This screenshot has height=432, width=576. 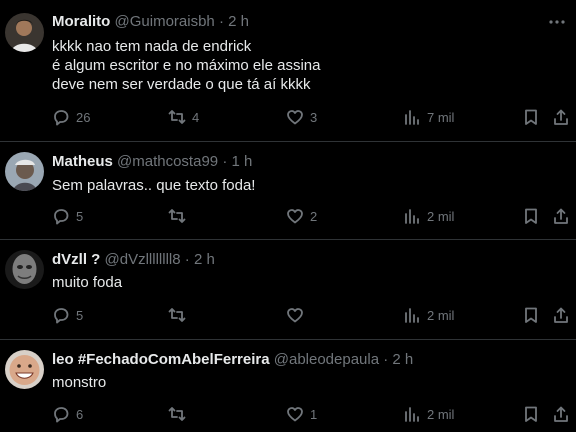 What do you see at coordinates (441, 117) in the screenshot?
I see `view-count: 7 mil` at bounding box center [441, 117].